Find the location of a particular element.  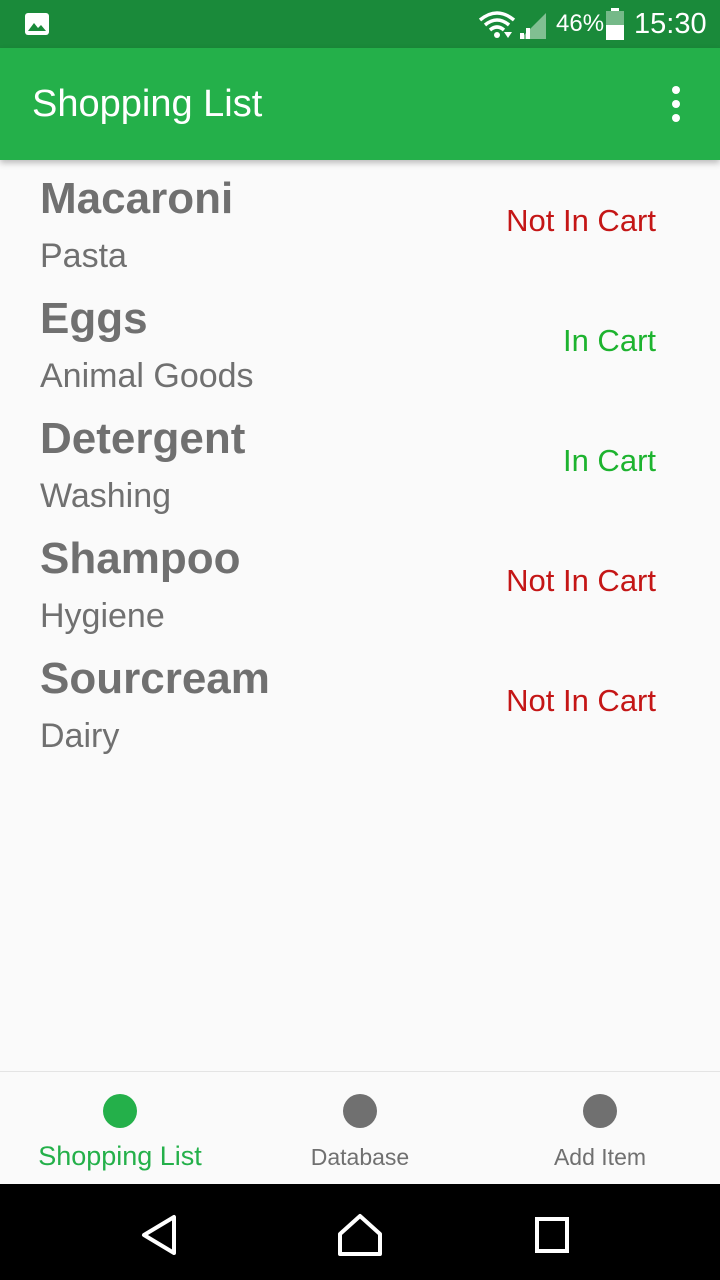

system-navigation-bar is located at coordinates (360, 1232).